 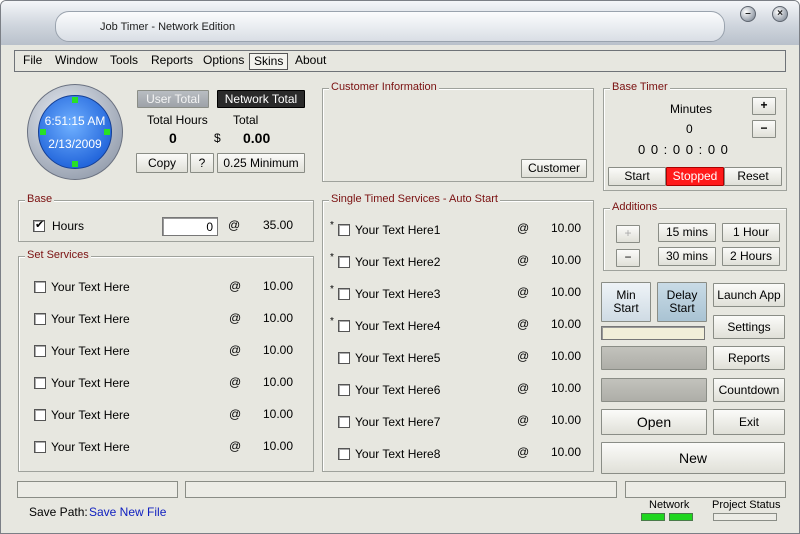 I want to click on total-hours-value: 0, so click(x=173, y=138).